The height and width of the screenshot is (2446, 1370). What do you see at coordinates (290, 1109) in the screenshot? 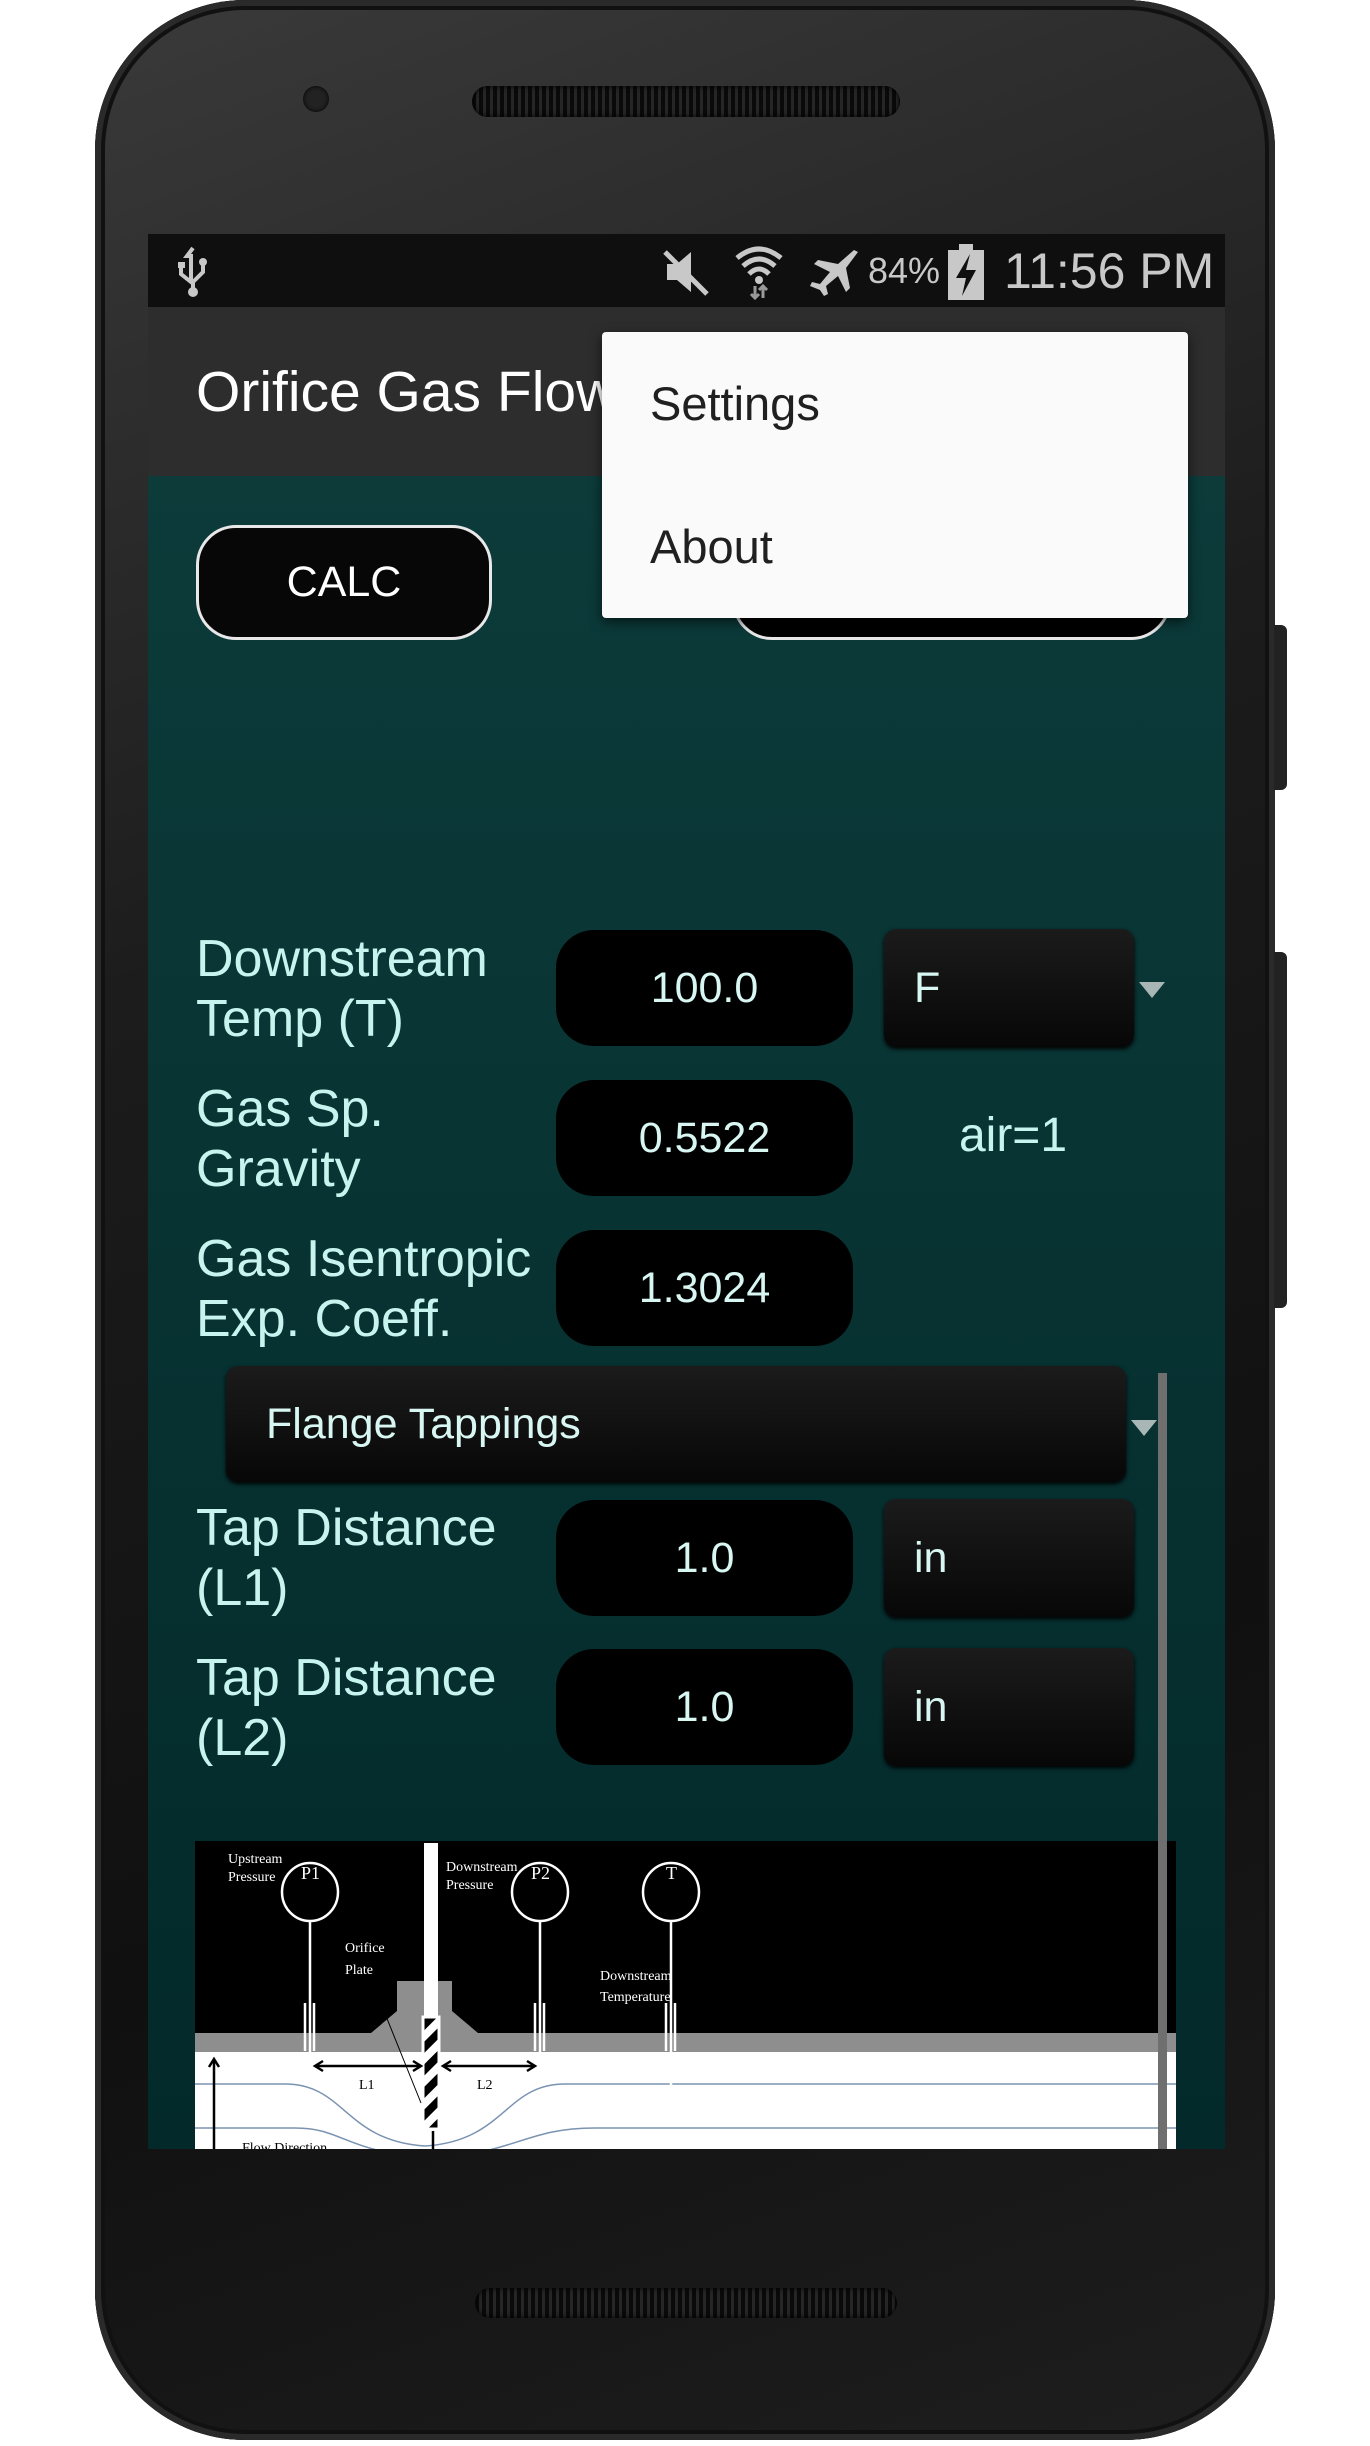
I see `label-line: Gas Sp.` at bounding box center [290, 1109].